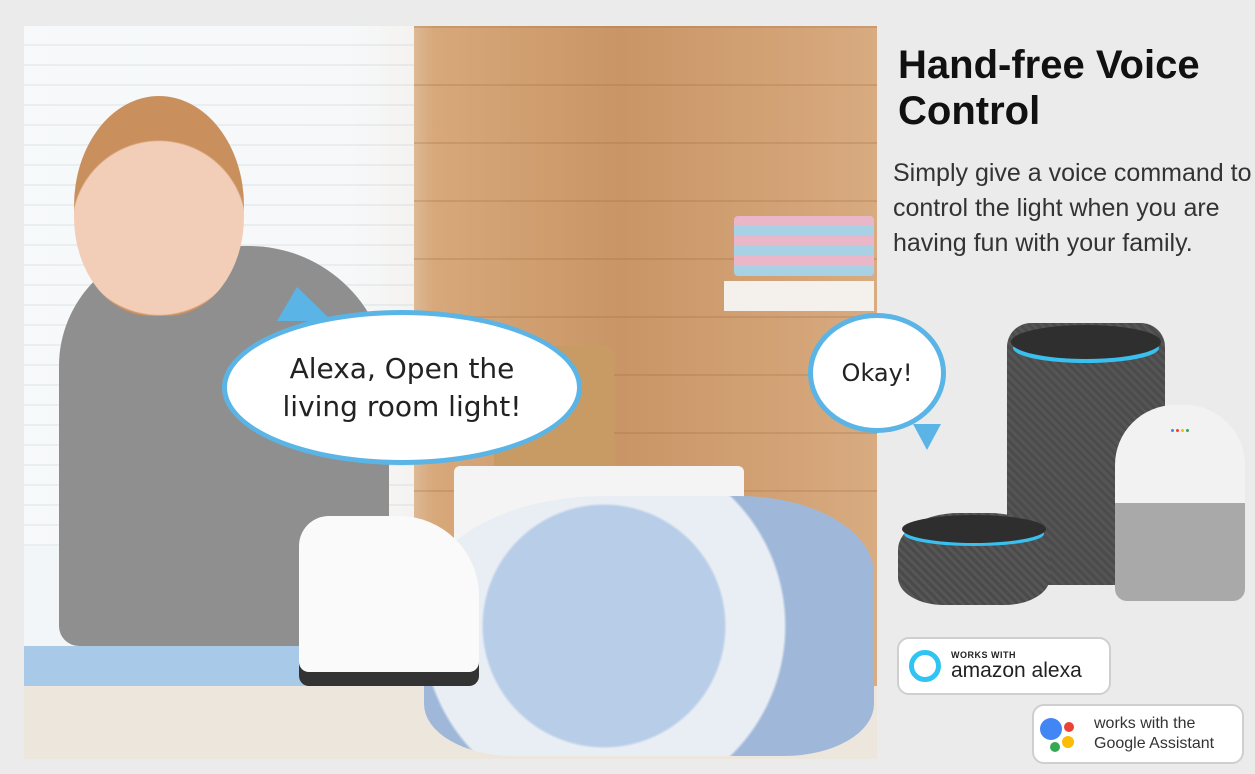 The width and height of the screenshot is (1255, 774). What do you see at coordinates (1180, 425) in the screenshot?
I see `google-home-lights` at bounding box center [1180, 425].